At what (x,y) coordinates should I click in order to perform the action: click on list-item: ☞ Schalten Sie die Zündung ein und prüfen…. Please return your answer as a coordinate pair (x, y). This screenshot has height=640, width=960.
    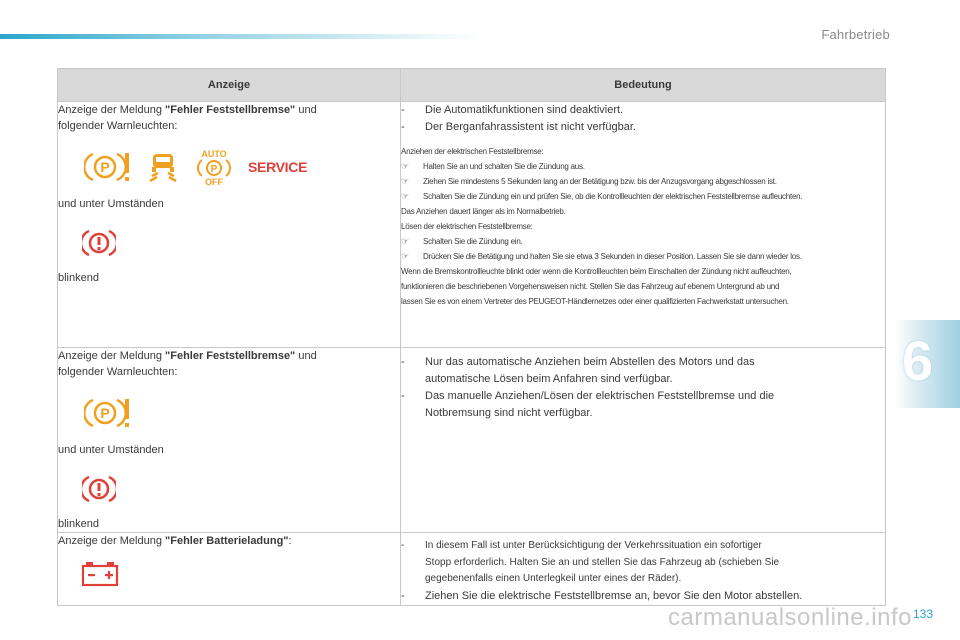
    Looking at the image, I should click on (643, 196).